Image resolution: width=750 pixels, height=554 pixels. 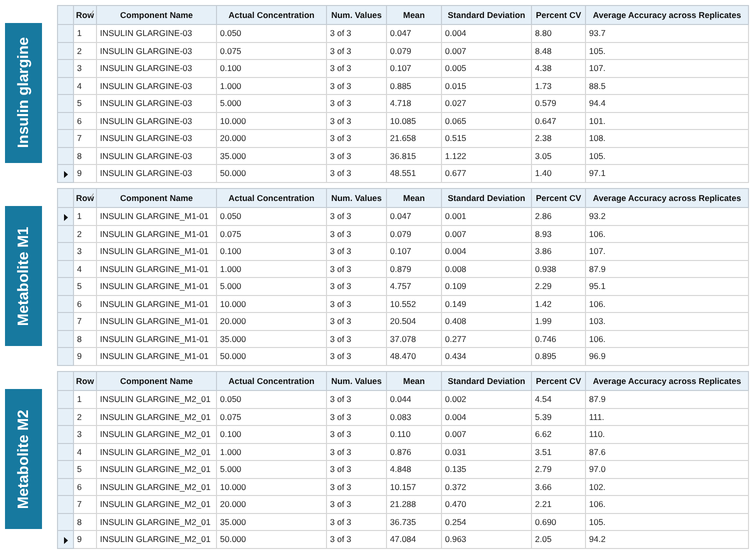 What do you see at coordinates (487, 173) in the screenshot?
I see `table-cell: 0.677` at bounding box center [487, 173].